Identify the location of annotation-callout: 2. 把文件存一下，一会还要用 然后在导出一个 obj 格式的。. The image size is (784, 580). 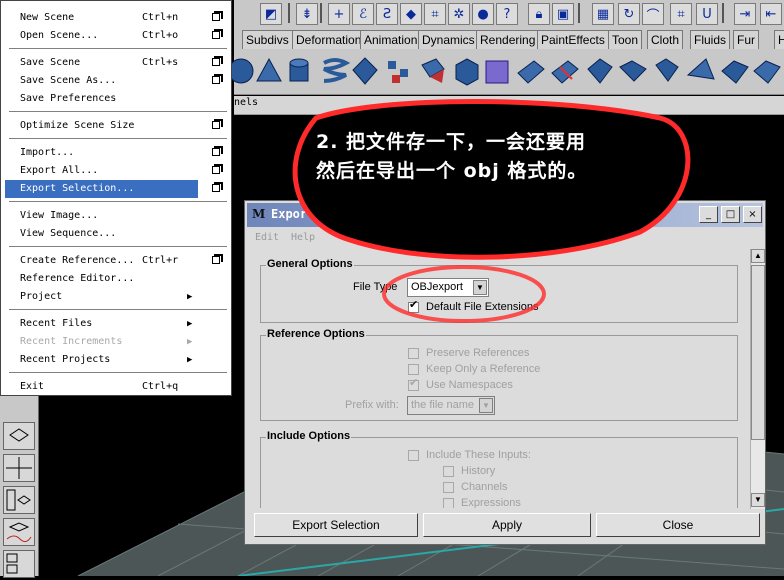
(496, 157).